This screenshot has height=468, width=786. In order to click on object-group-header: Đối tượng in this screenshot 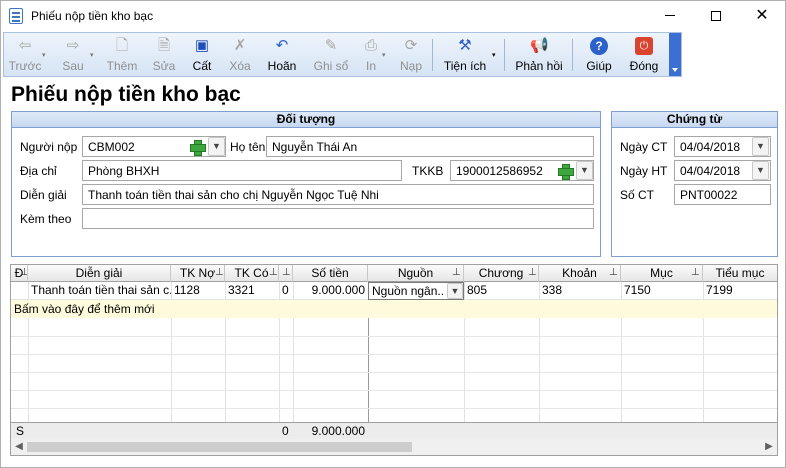, I will do `click(306, 120)`.